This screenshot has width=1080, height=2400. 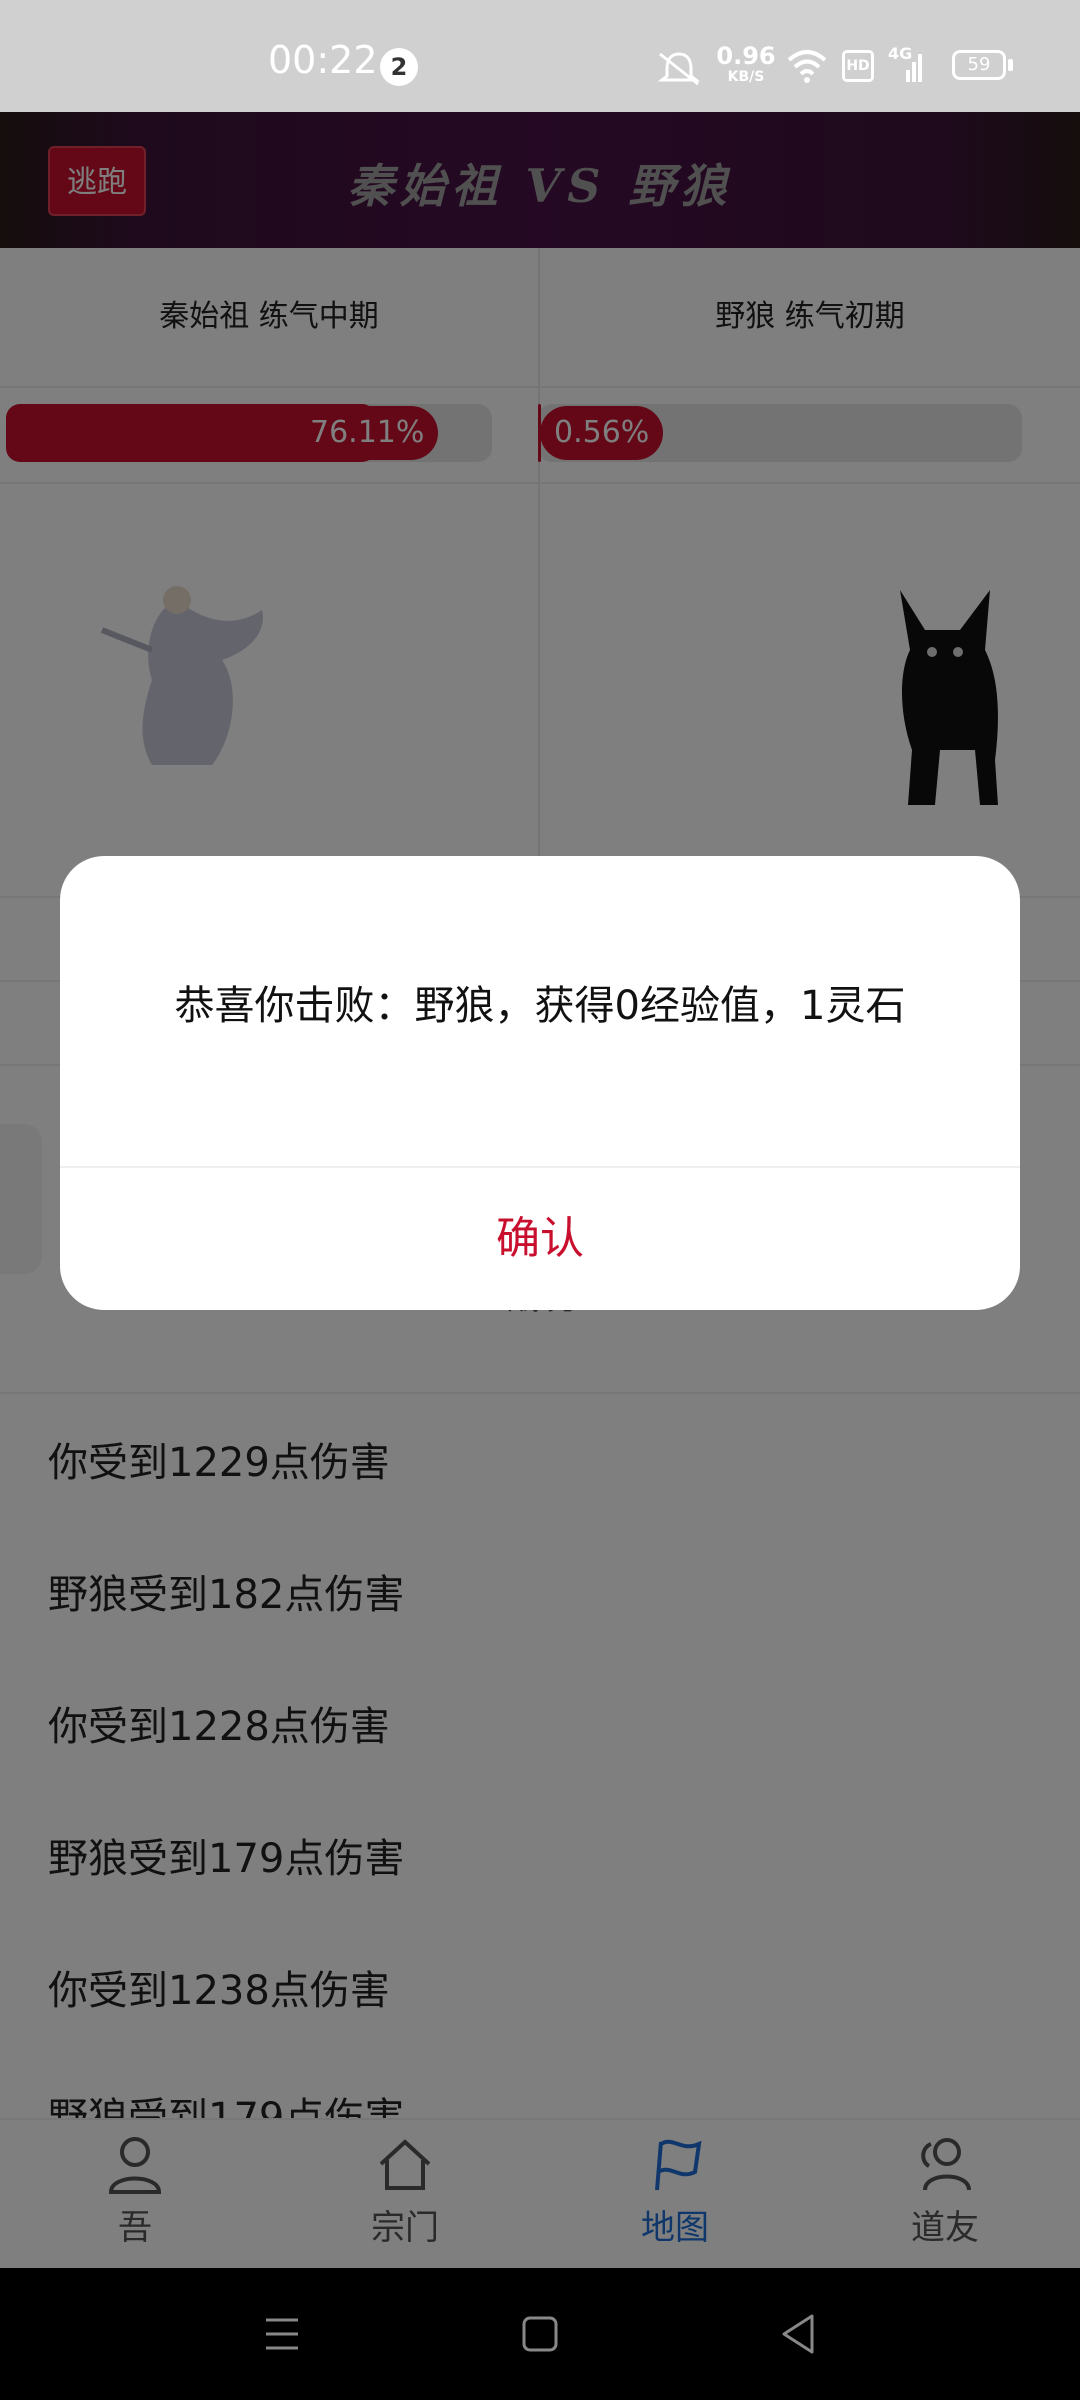 What do you see at coordinates (540, 1239) in the screenshot?
I see `confirm-button: 确认` at bounding box center [540, 1239].